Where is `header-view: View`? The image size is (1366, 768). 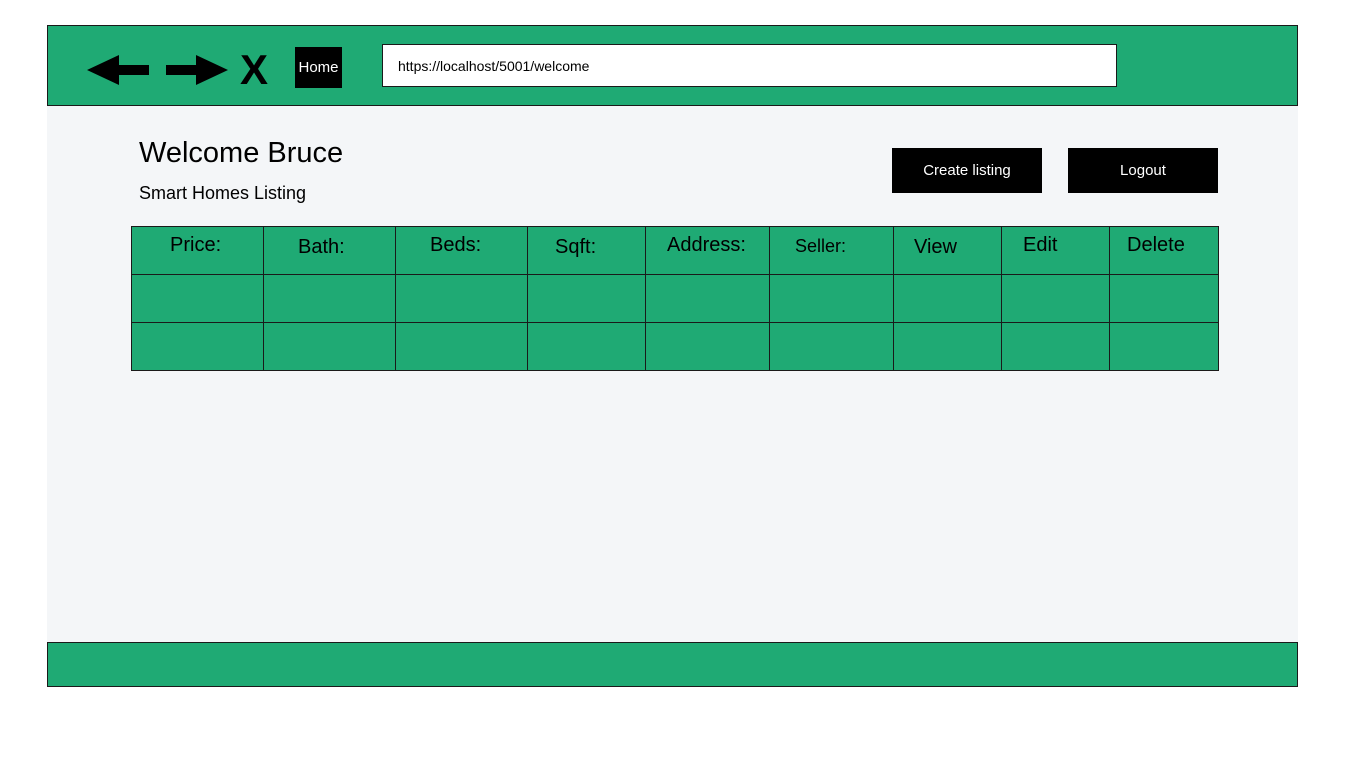 header-view: View is located at coordinates (947, 250).